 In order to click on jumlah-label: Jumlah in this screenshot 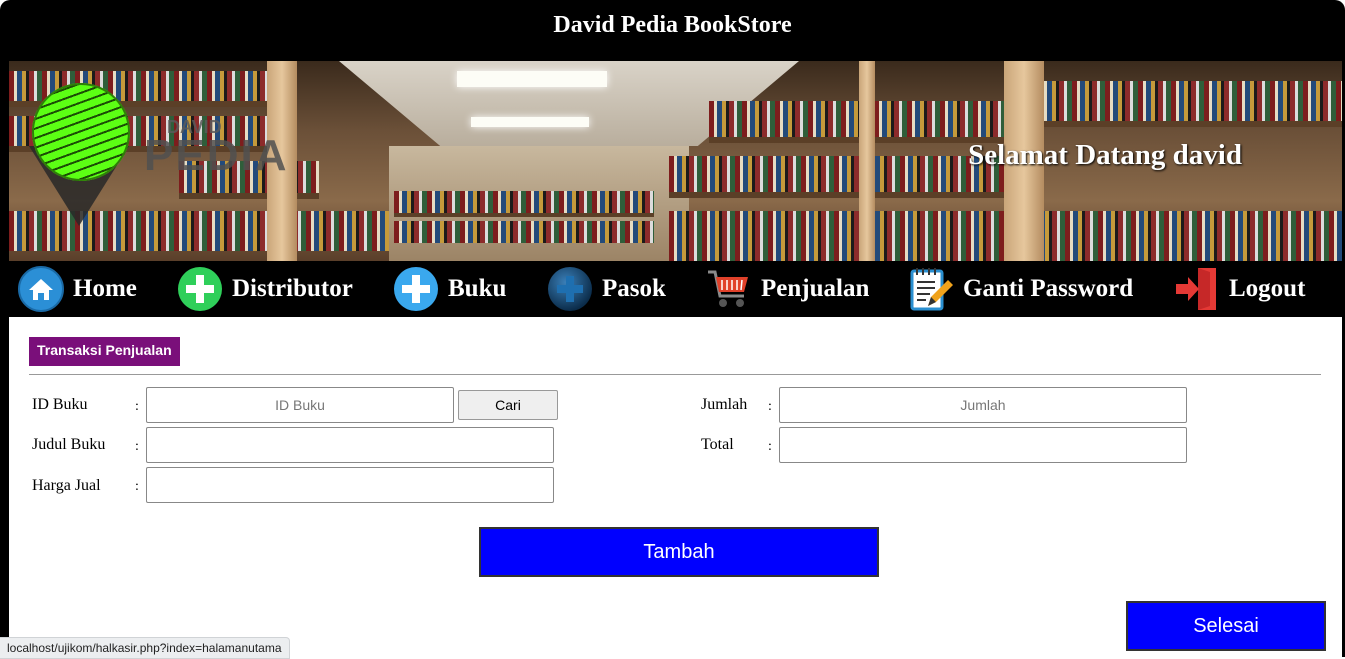, I will do `click(724, 404)`.